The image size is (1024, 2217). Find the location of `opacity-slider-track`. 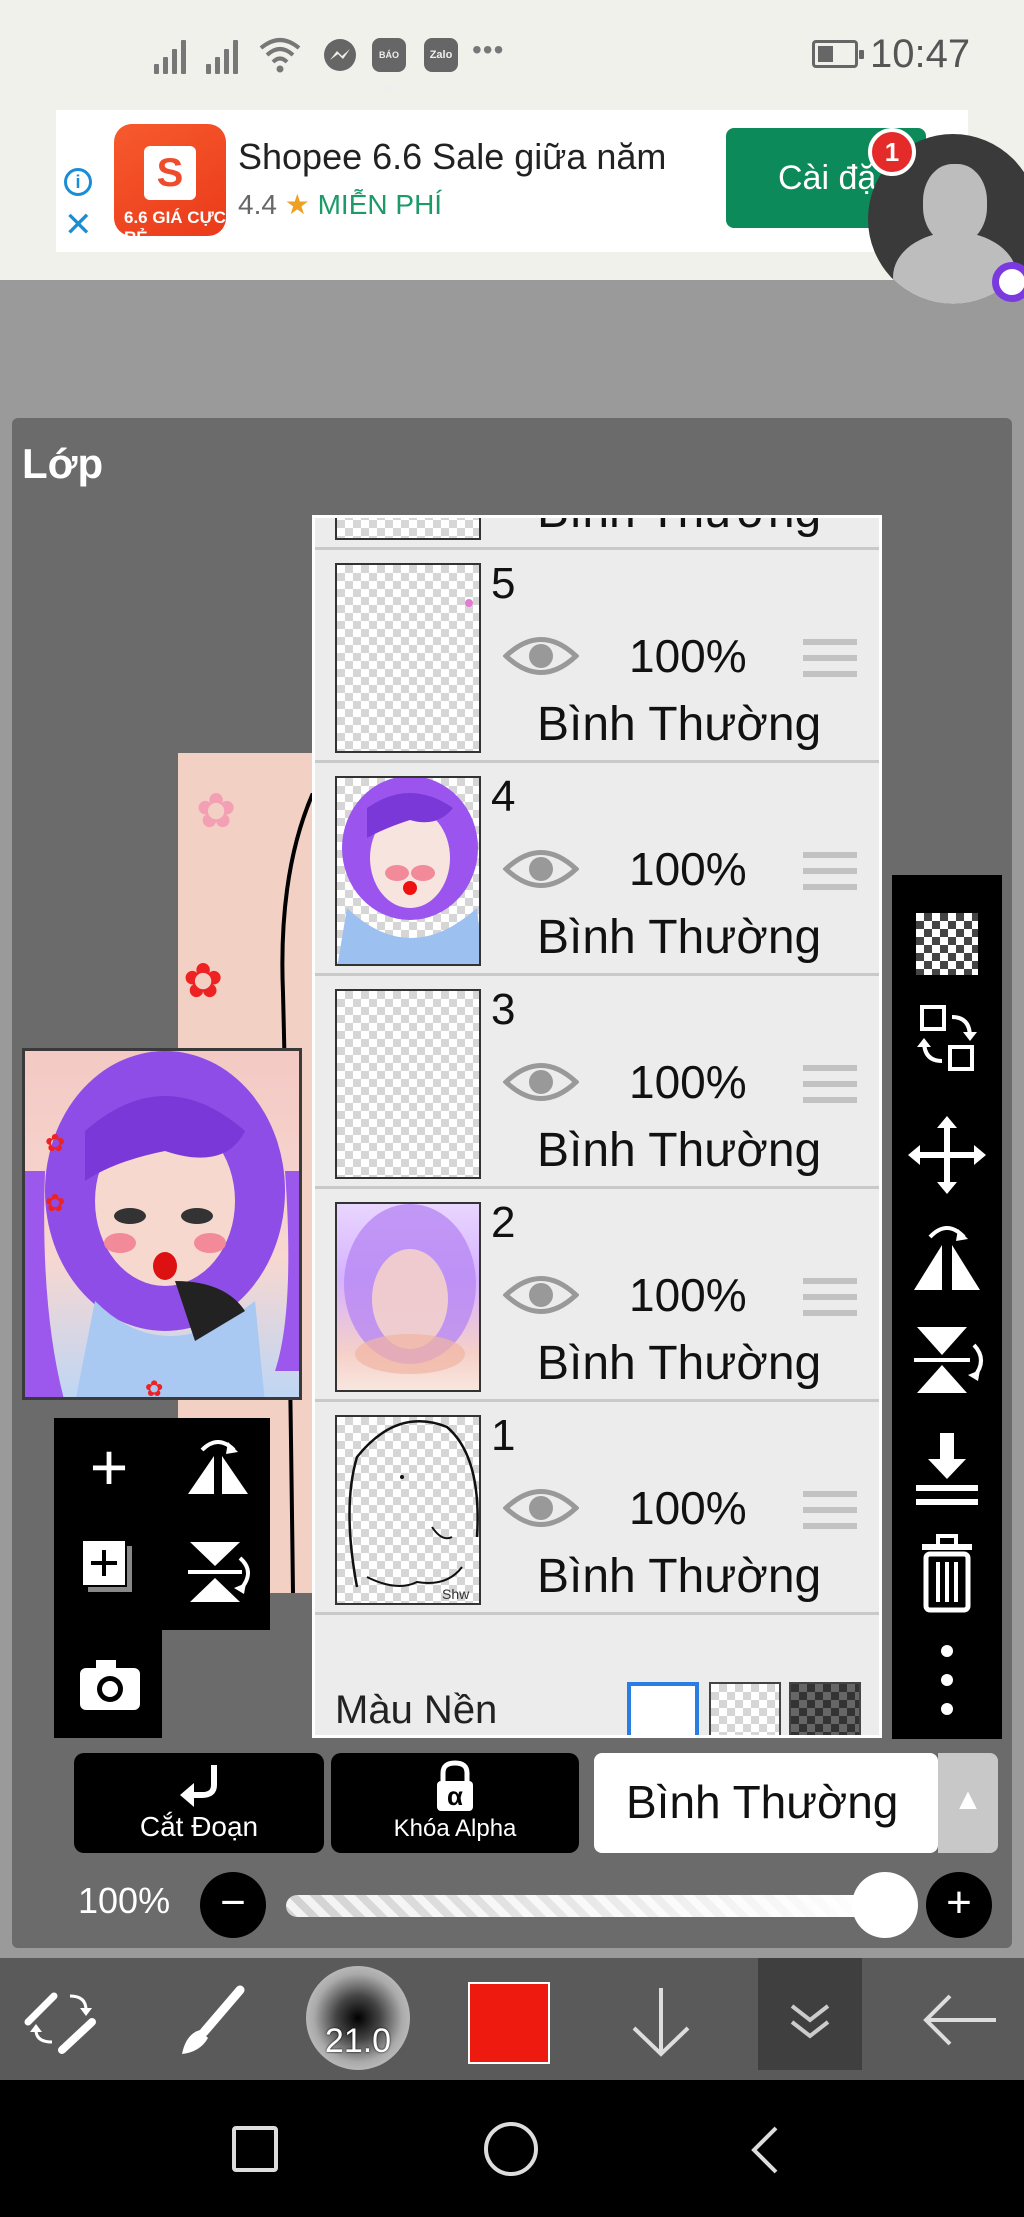

opacity-slider-track is located at coordinates (586, 1906).